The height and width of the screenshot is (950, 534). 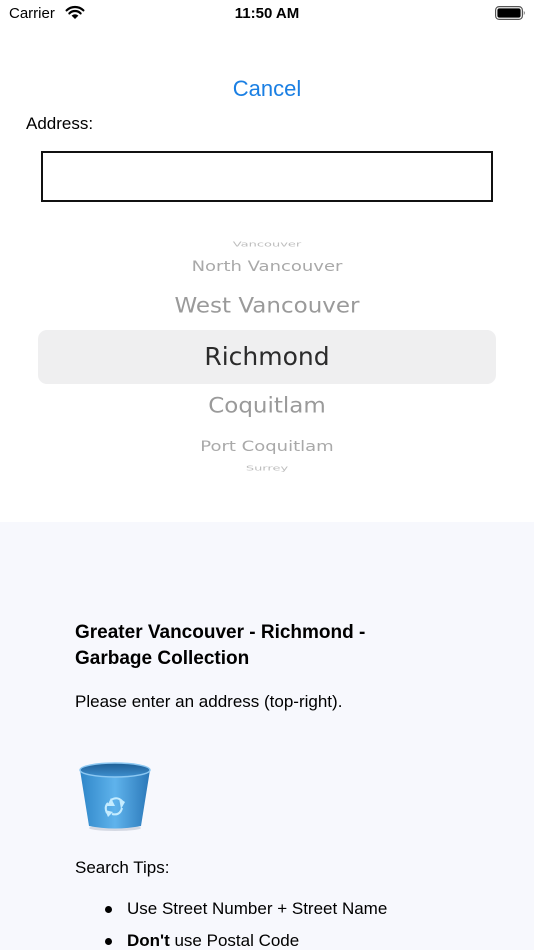 What do you see at coordinates (267, 89) in the screenshot?
I see `cancel-button: Cancel` at bounding box center [267, 89].